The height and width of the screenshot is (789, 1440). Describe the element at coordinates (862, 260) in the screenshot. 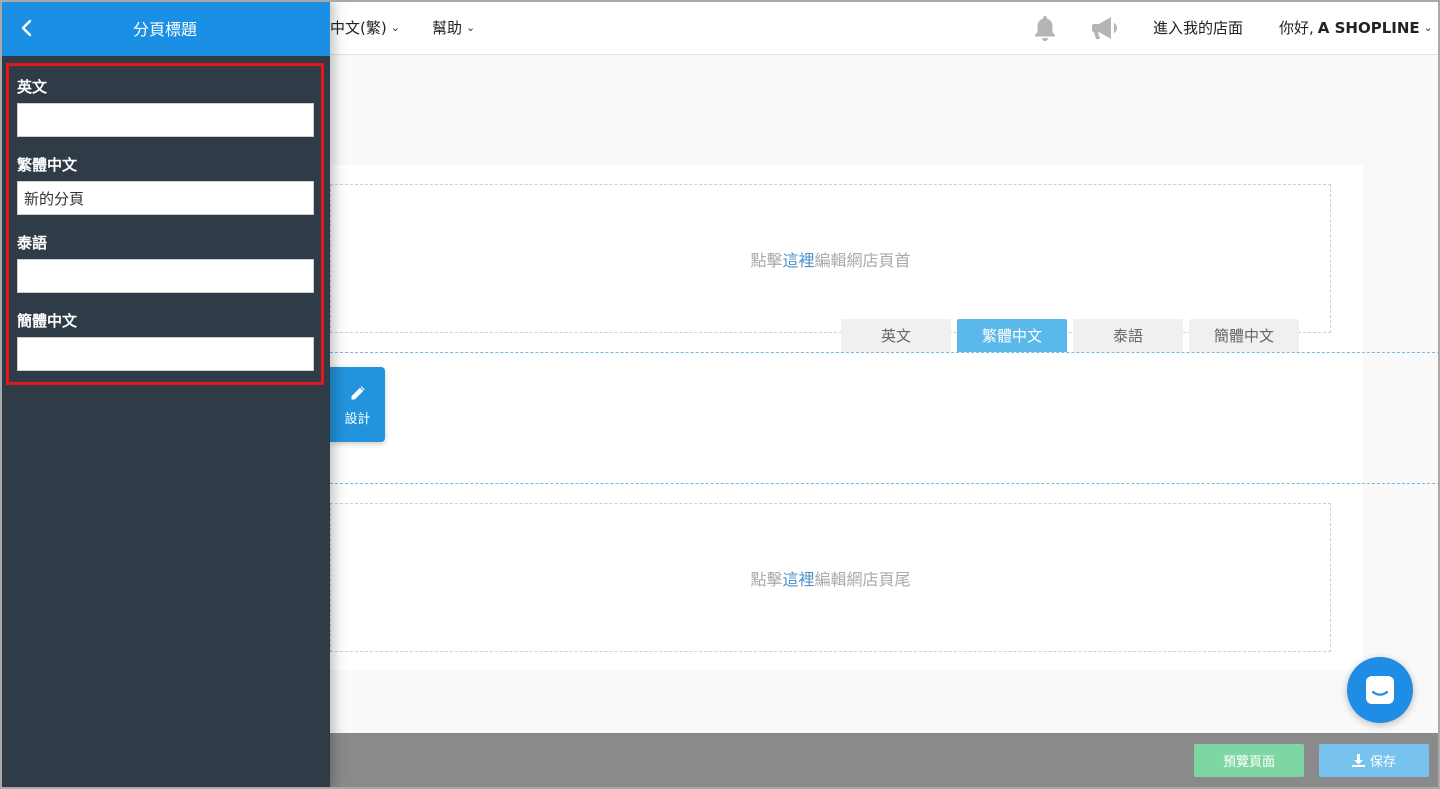

I see `header-suffix: 編輯網店頁首` at that location.